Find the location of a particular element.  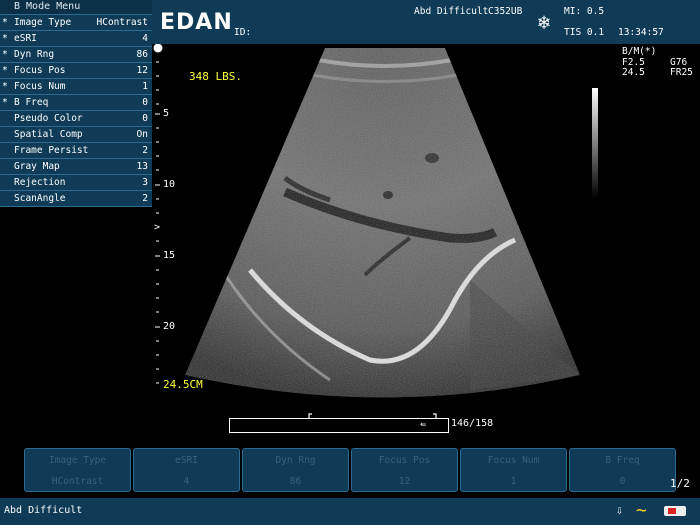

menu-title: B Mode Menu is located at coordinates (76, 7).